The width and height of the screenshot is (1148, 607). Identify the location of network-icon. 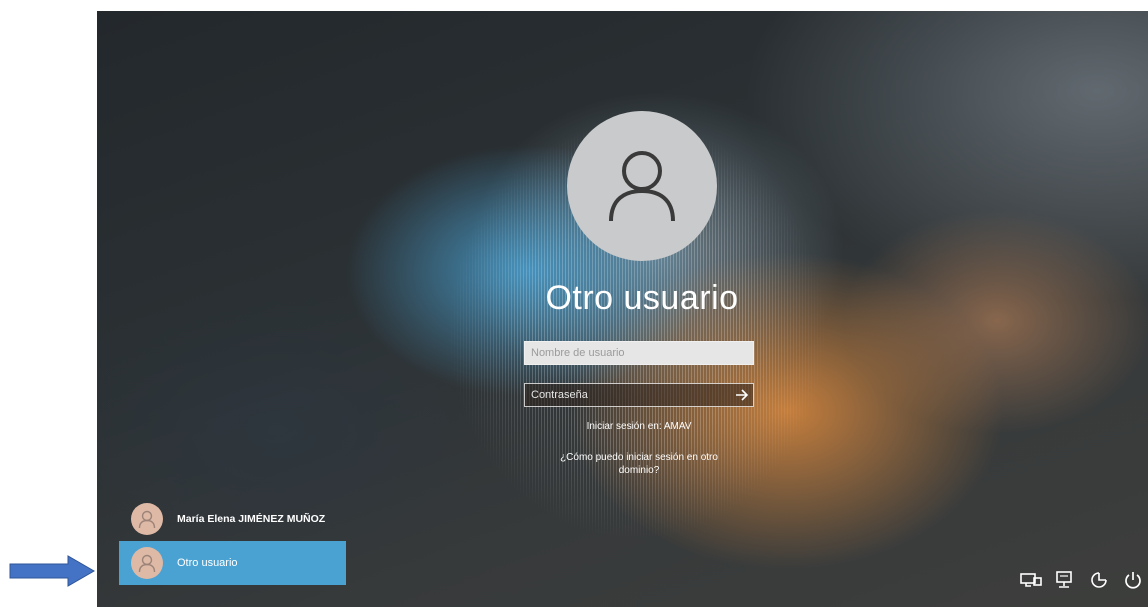
(1065, 580).